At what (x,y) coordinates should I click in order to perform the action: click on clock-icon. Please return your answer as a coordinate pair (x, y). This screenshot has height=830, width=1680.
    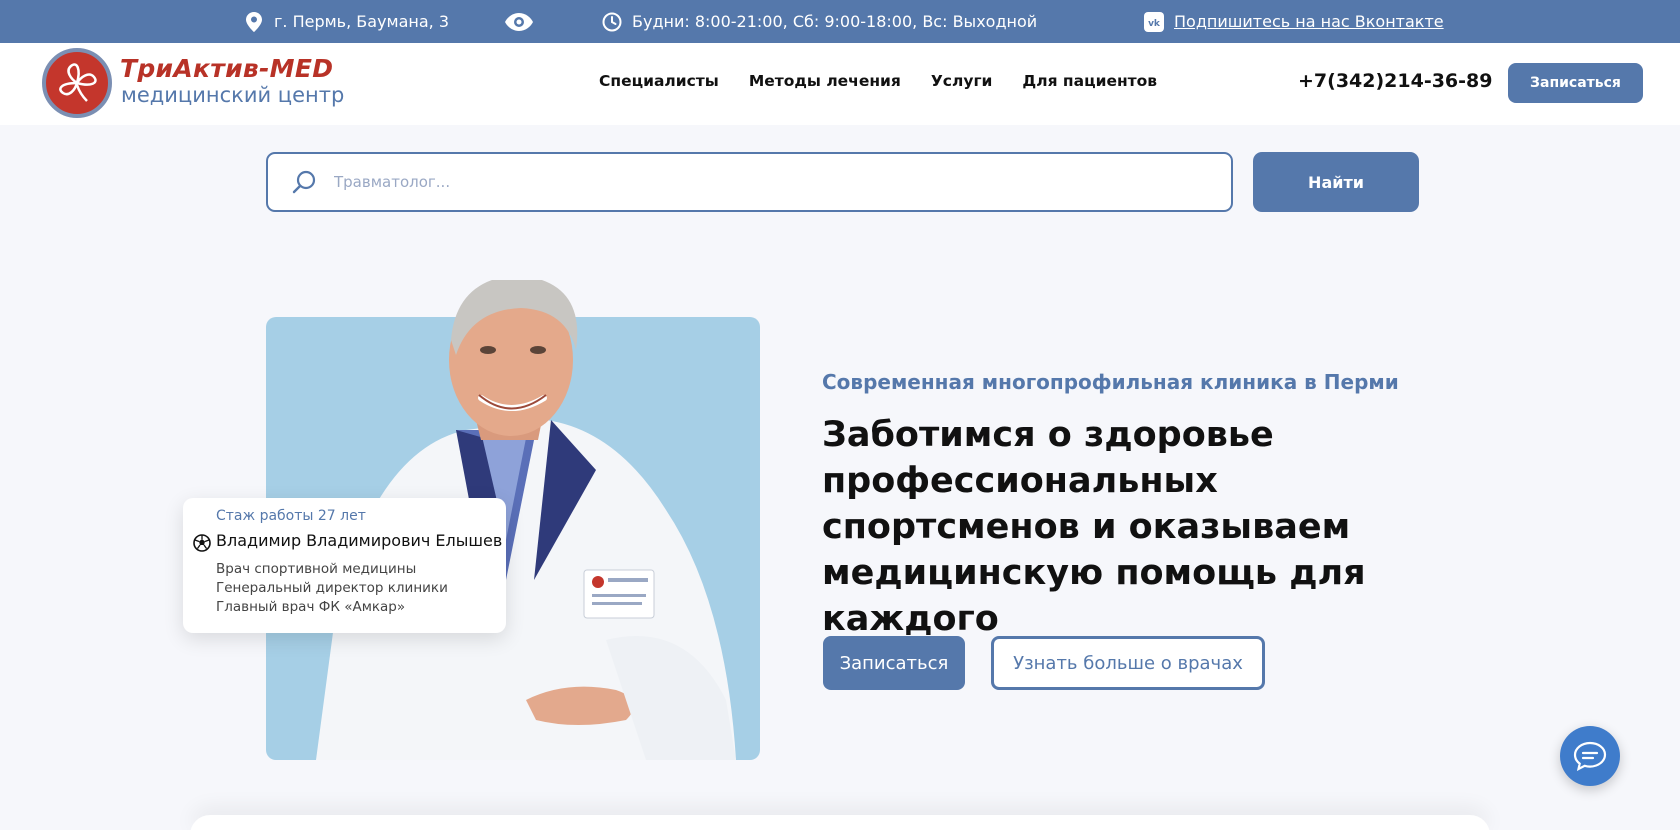
    Looking at the image, I should click on (612, 22).